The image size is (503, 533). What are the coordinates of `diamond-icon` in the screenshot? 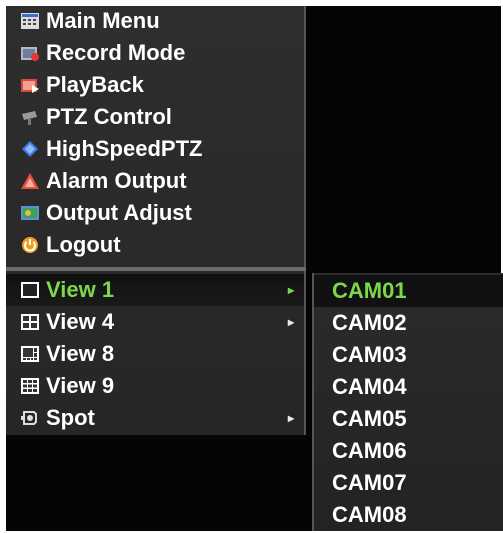 It's located at (30, 149).